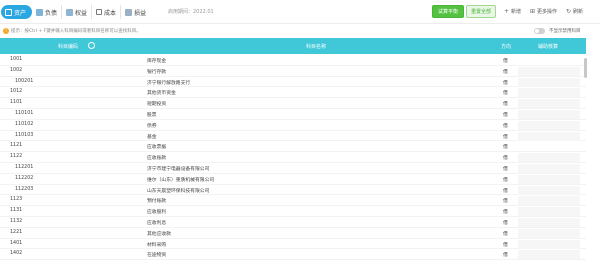 The width and height of the screenshot is (600, 260). What do you see at coordinates (293, 254) in the screenshot?
I see `table-row: 1402 在途物资 借` at bounding box center [293, 254].